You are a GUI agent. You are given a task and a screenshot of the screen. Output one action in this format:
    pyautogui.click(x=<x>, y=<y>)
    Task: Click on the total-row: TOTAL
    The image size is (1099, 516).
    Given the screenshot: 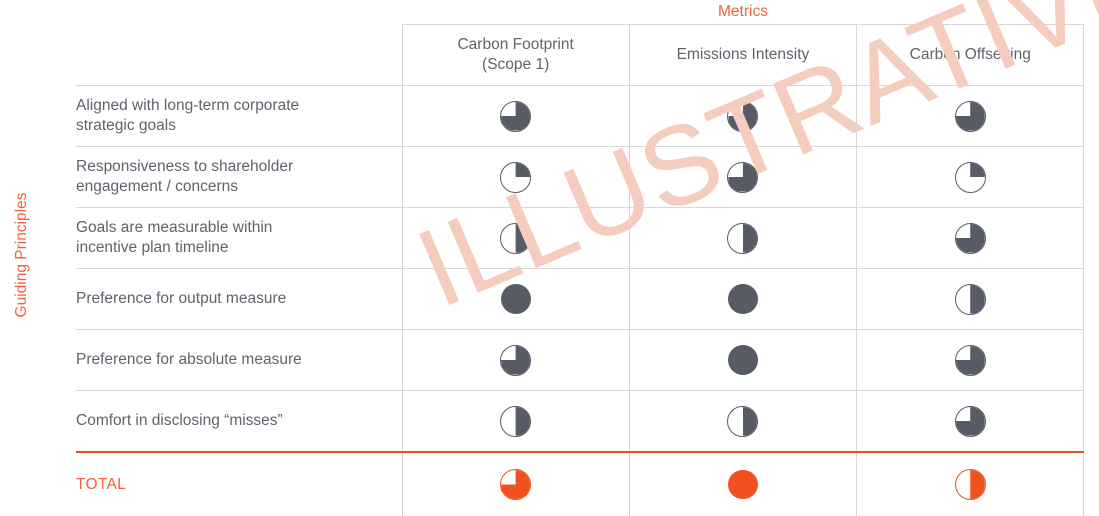 What is the action you would take?
    pyautogui.click(x=580, y=483)
    